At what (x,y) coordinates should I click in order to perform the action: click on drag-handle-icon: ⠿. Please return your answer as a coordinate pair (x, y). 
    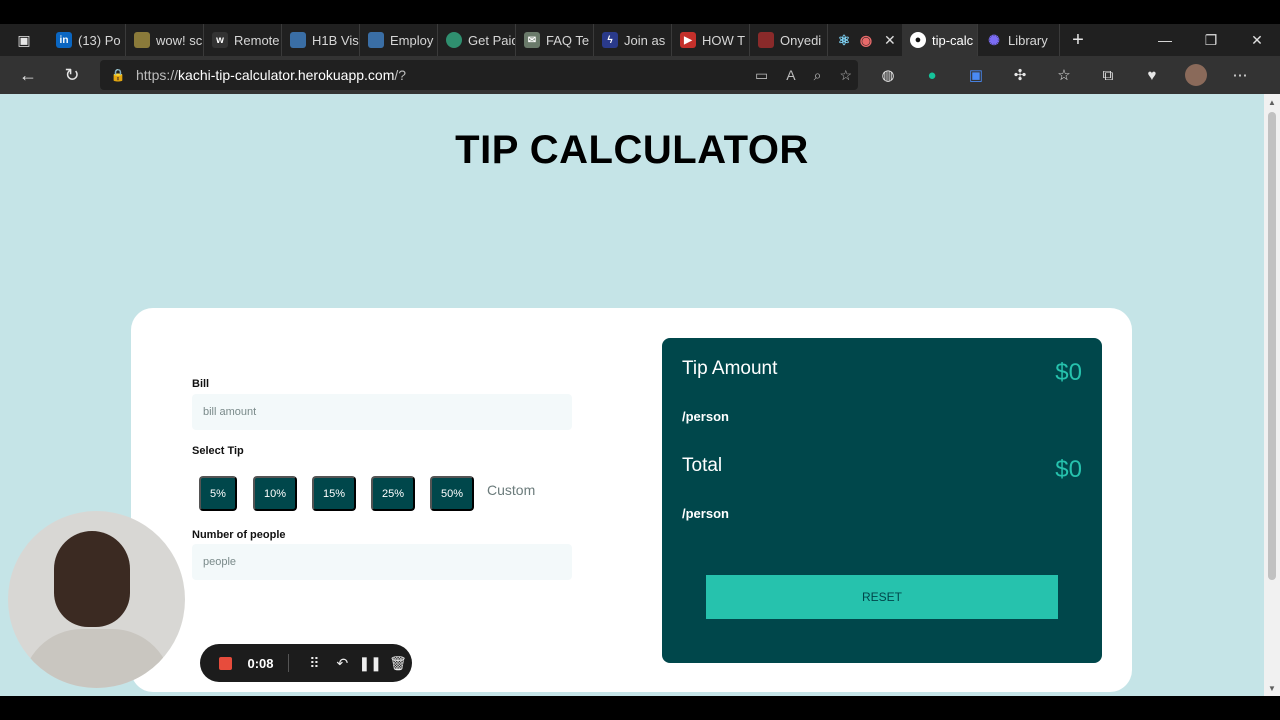
    Looking at the image, I should click on (315, 663).